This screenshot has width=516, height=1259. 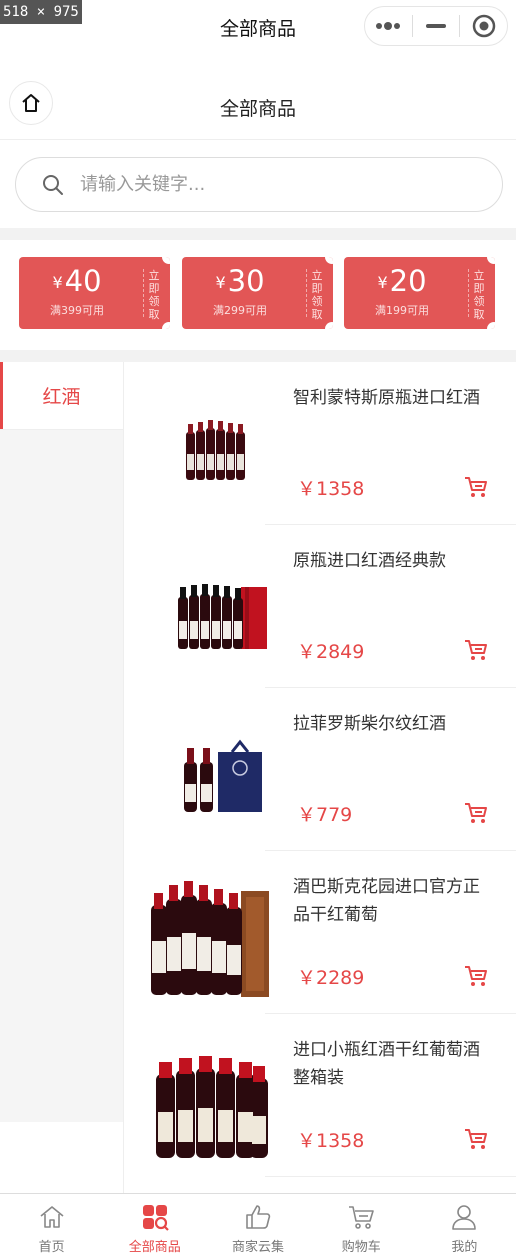 I want to click on more-options-button, so click(x=388, y=26).